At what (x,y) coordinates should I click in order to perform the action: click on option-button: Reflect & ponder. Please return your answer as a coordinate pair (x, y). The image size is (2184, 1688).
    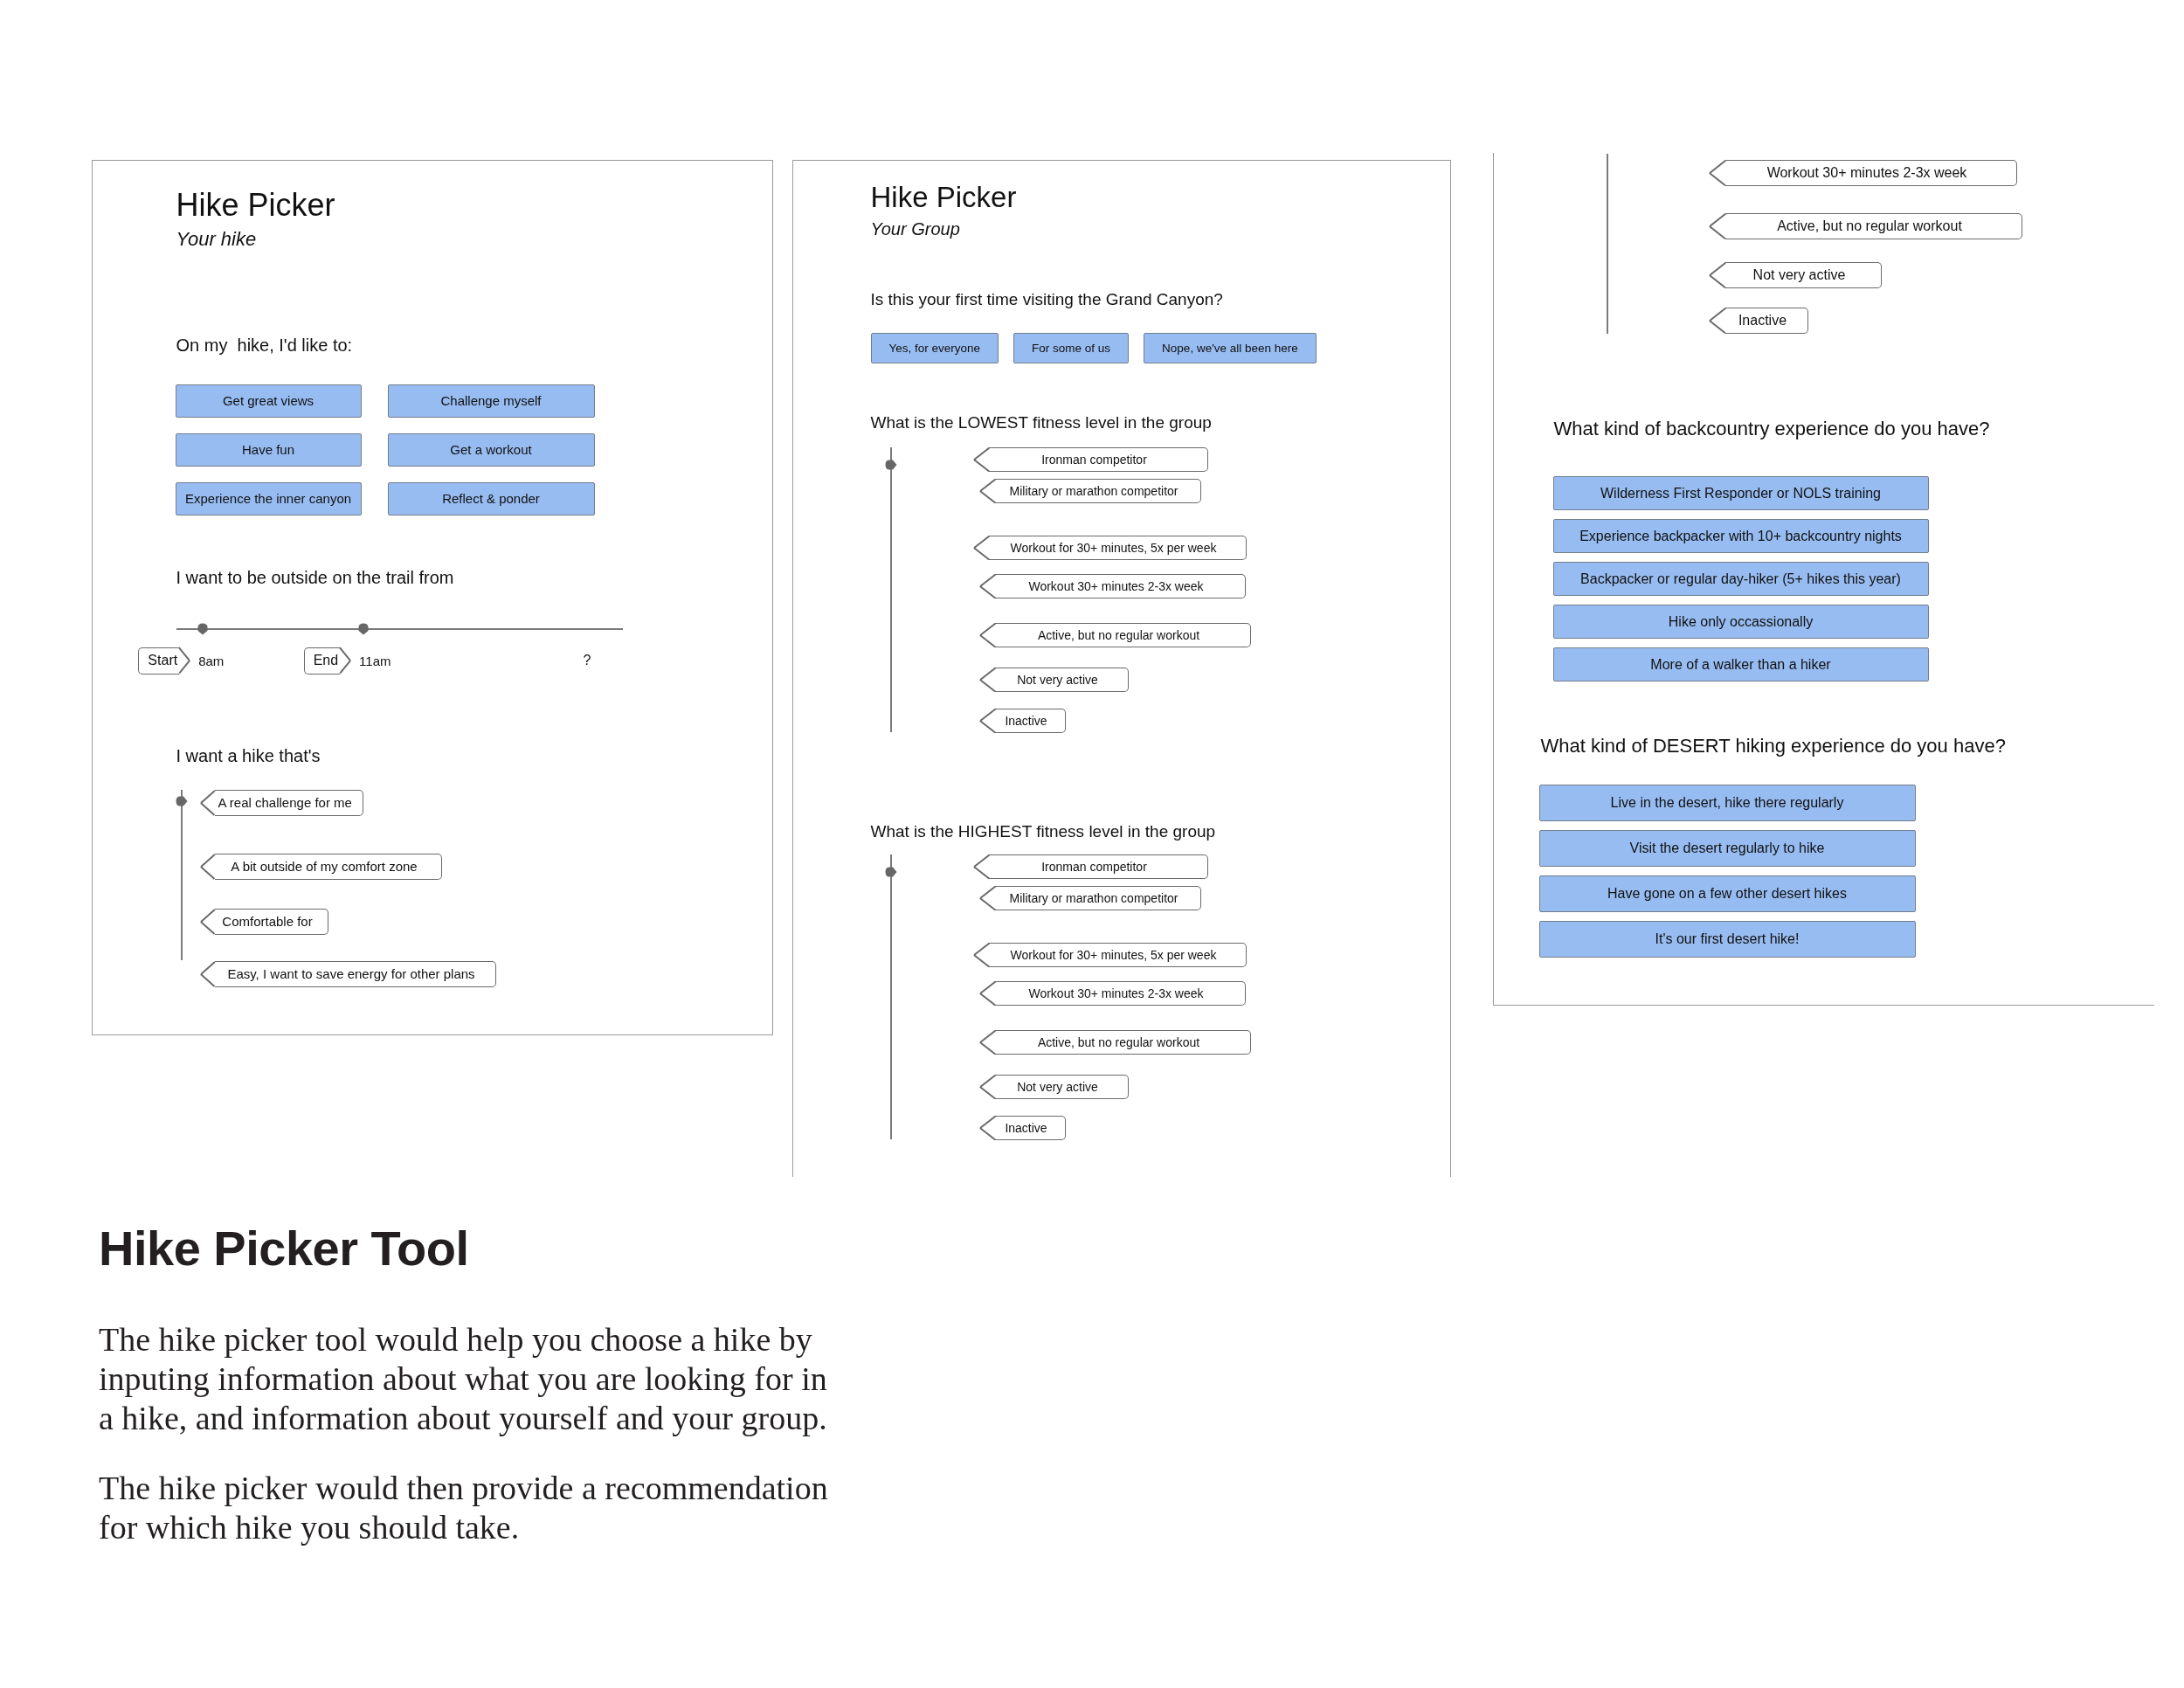
    Looking at the image, I should click on (491, 498).